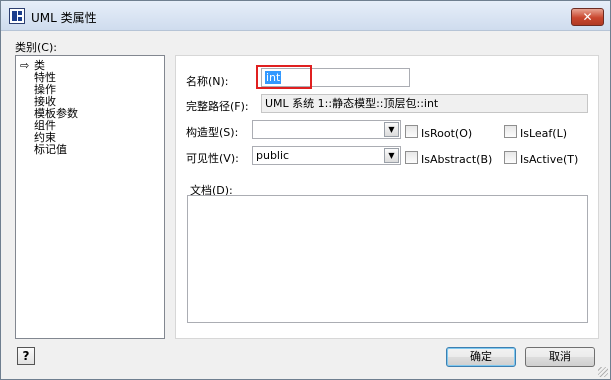  Describe the element at coordinates (284, 77) in the screenshot. I see `name-highlight-box` at that location.